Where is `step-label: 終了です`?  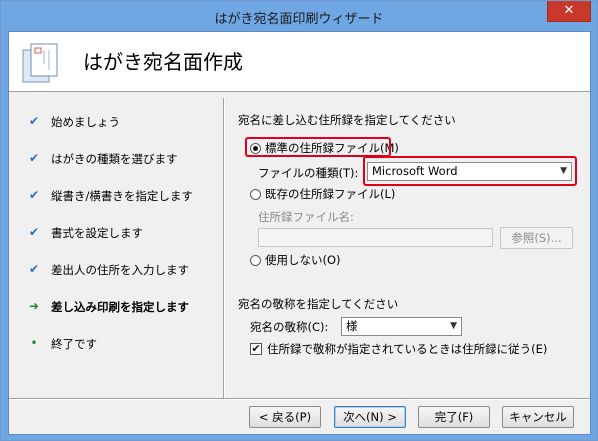
step-label: 終了です is located at coordinates (74, 344).